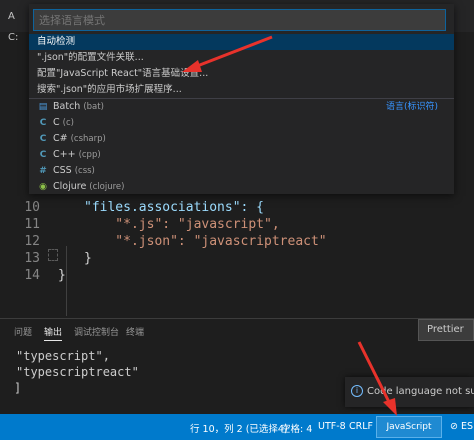 This screenshot has width=474, height=440. What do you see at coordinates (239, 428) in the screenshot?
I see `status-cursor-position: 行 10，列 2 (已选择4)` at bounding box center [239, 428].